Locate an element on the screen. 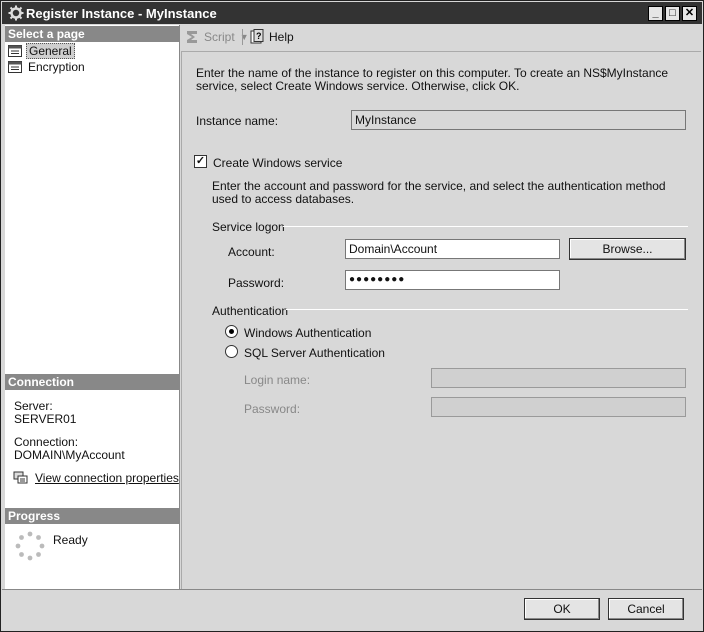 This screenshot has height=632, width=704. title-bar: Register Instance - MyInstance _ □ ✕ is located at coordinates (352, 13).